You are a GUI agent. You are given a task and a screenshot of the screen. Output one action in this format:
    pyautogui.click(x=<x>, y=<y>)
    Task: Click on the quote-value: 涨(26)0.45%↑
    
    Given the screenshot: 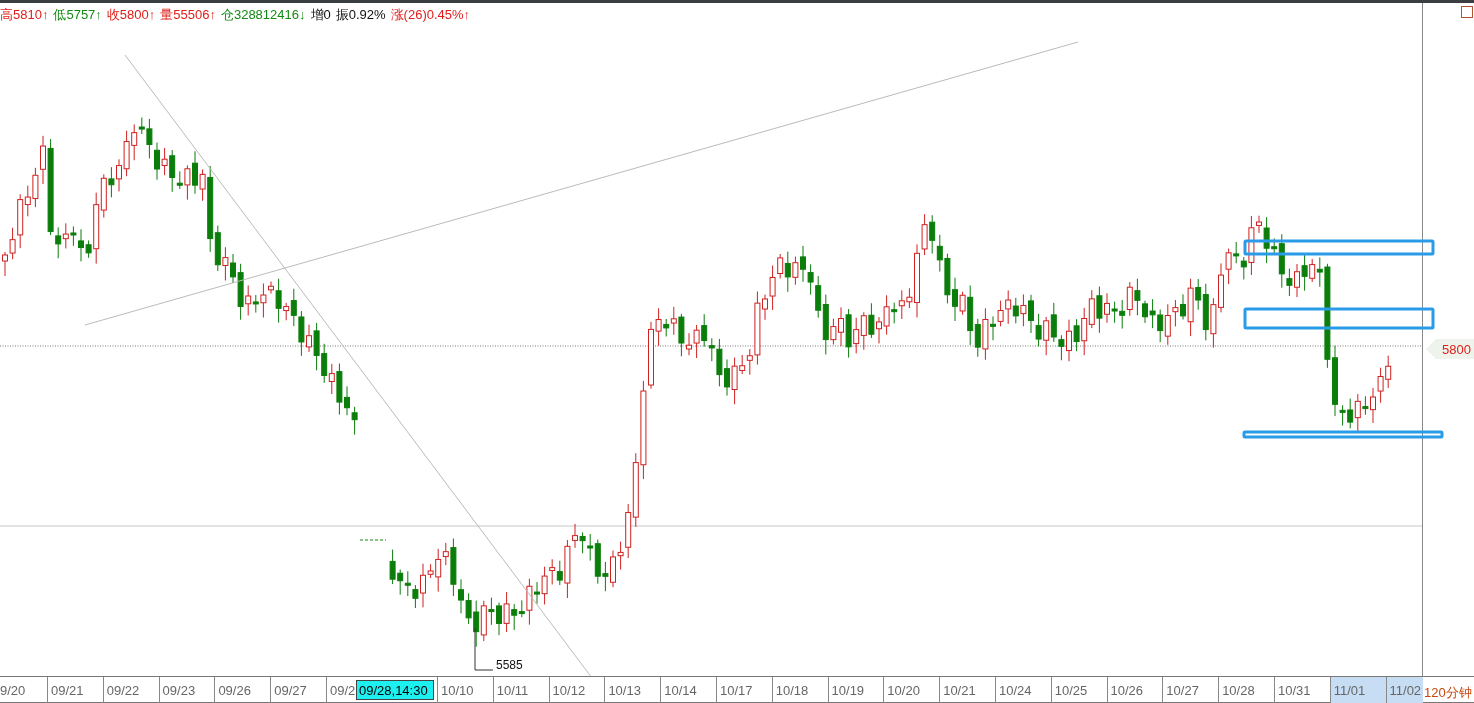 What is the action you would take?
    pyautogui.click(x=430, y=14)
    